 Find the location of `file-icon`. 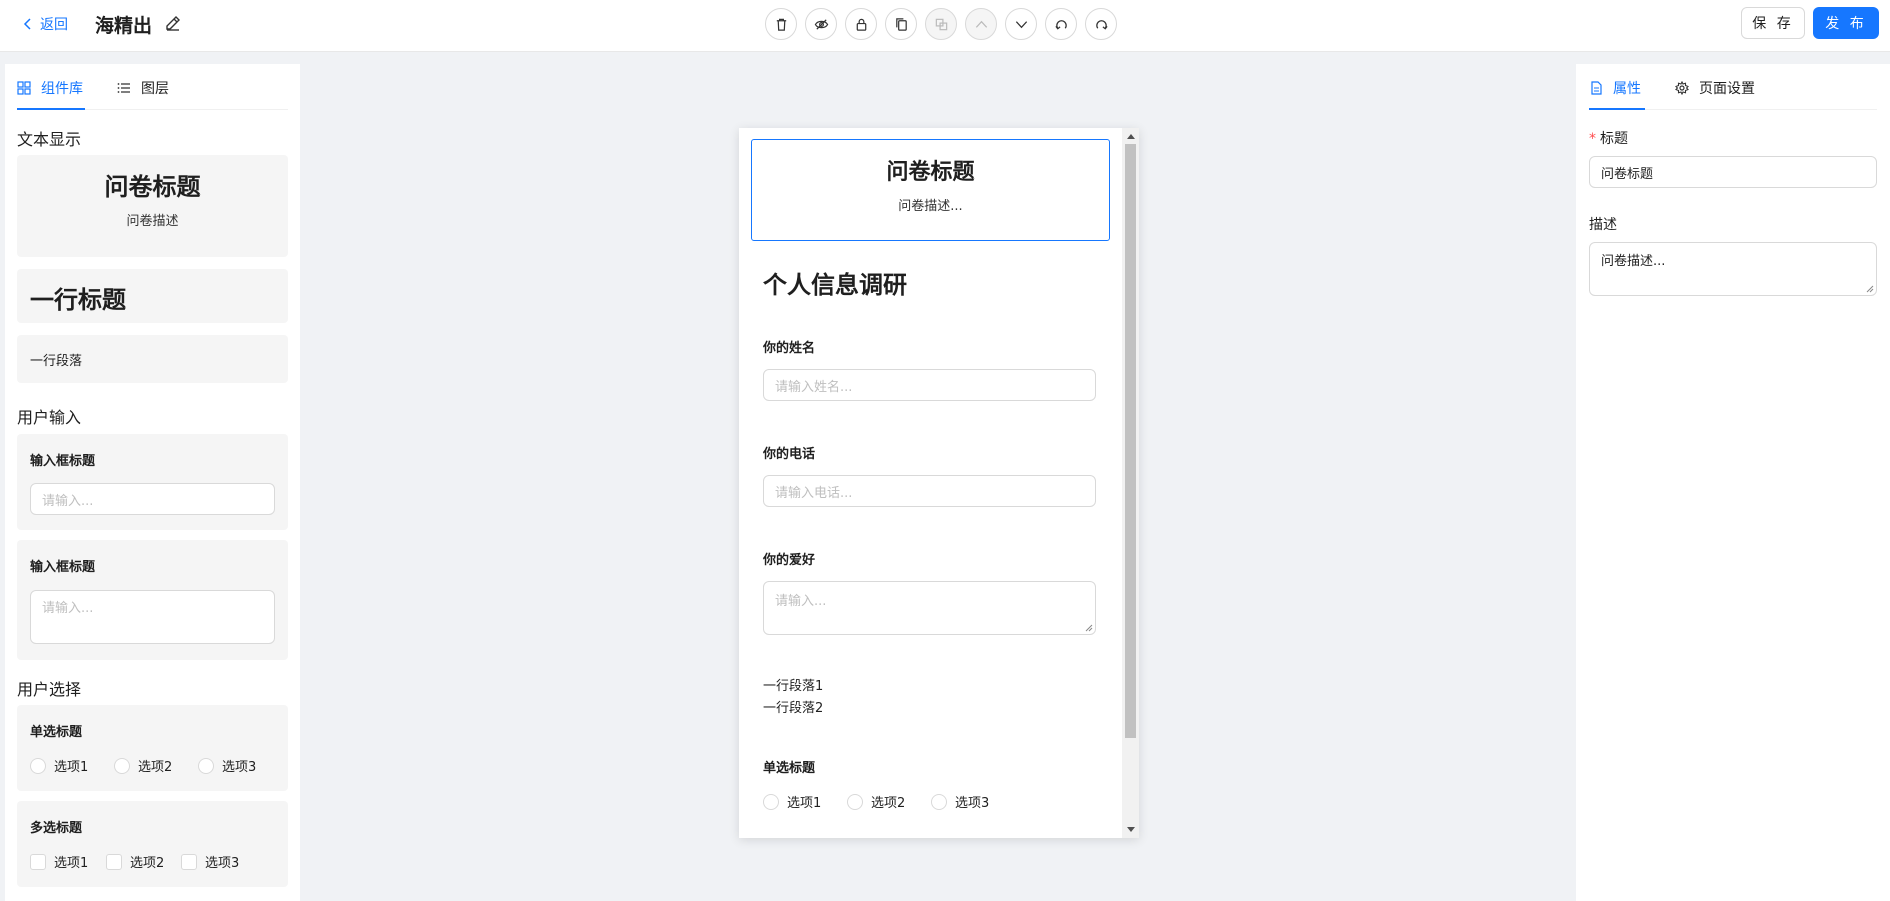

file-icon is located at coordinates (1596, 88).